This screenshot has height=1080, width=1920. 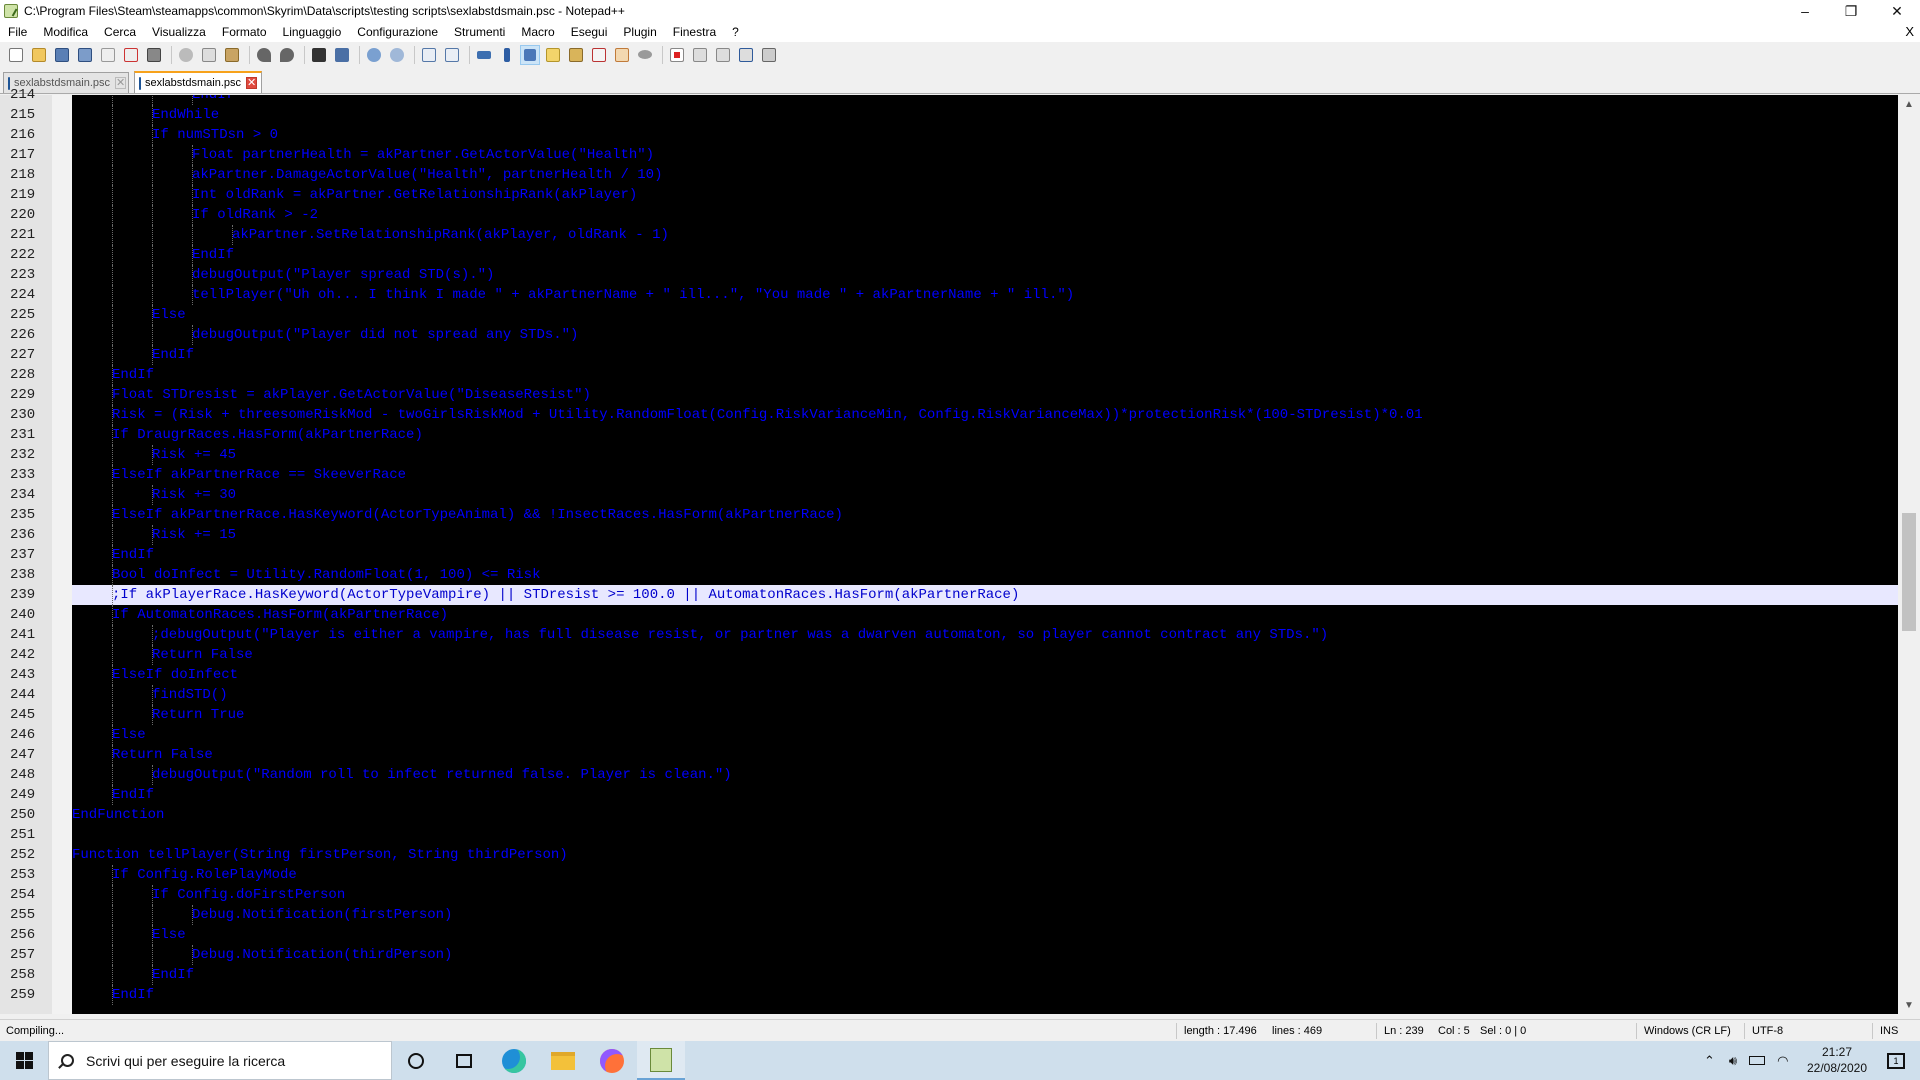 I want to click on sync-vertical-button, so click(x=429, y=55).